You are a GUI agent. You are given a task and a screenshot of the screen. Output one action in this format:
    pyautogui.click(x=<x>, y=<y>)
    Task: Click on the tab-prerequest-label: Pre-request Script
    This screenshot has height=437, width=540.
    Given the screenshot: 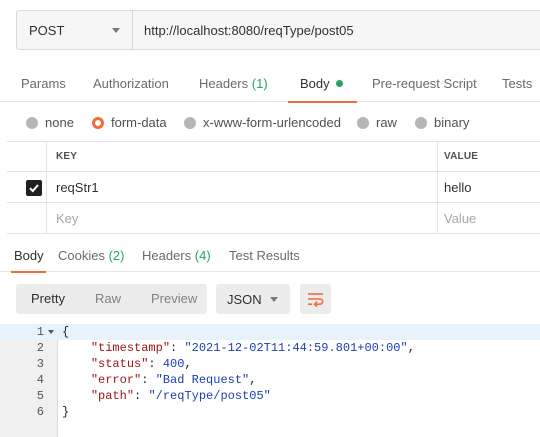 What is the action you would take?
    pyautogui.click(x=424, y=83)
    